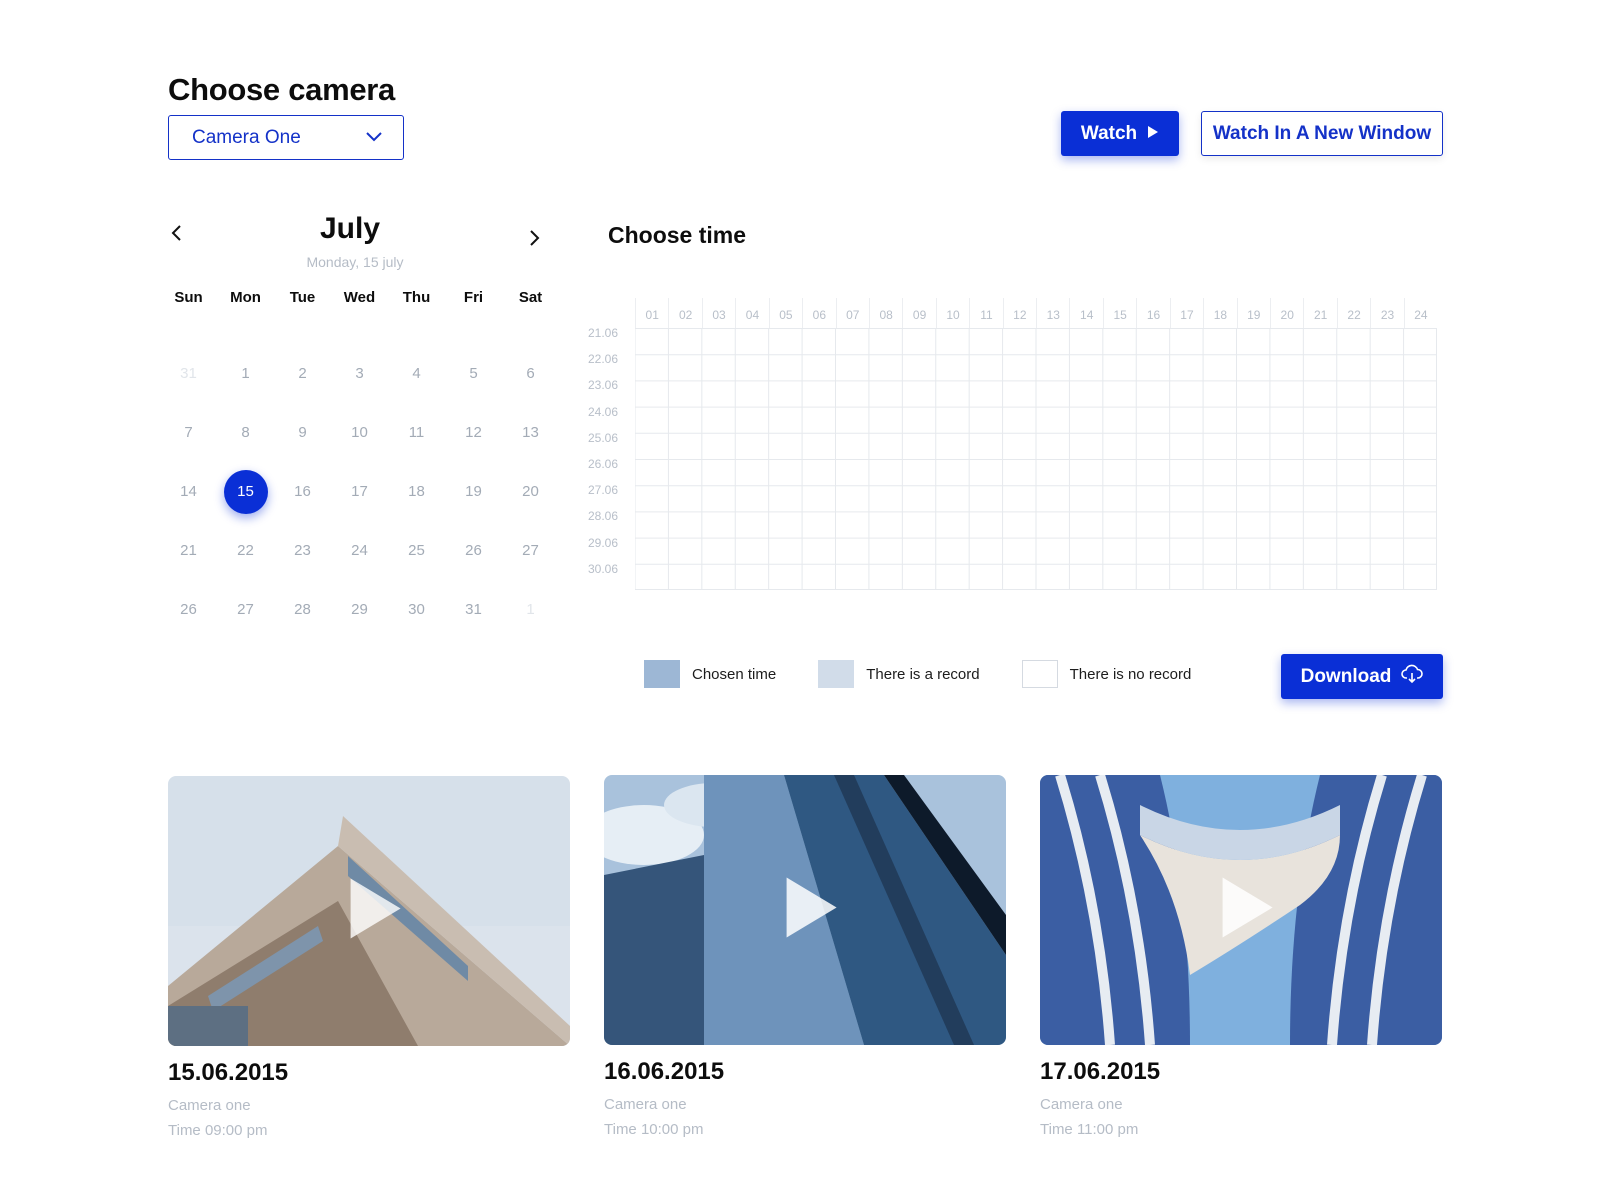 This screenshot has height=1200, width=1600. I want to click on calendar-day: 9, so click(302, 432).